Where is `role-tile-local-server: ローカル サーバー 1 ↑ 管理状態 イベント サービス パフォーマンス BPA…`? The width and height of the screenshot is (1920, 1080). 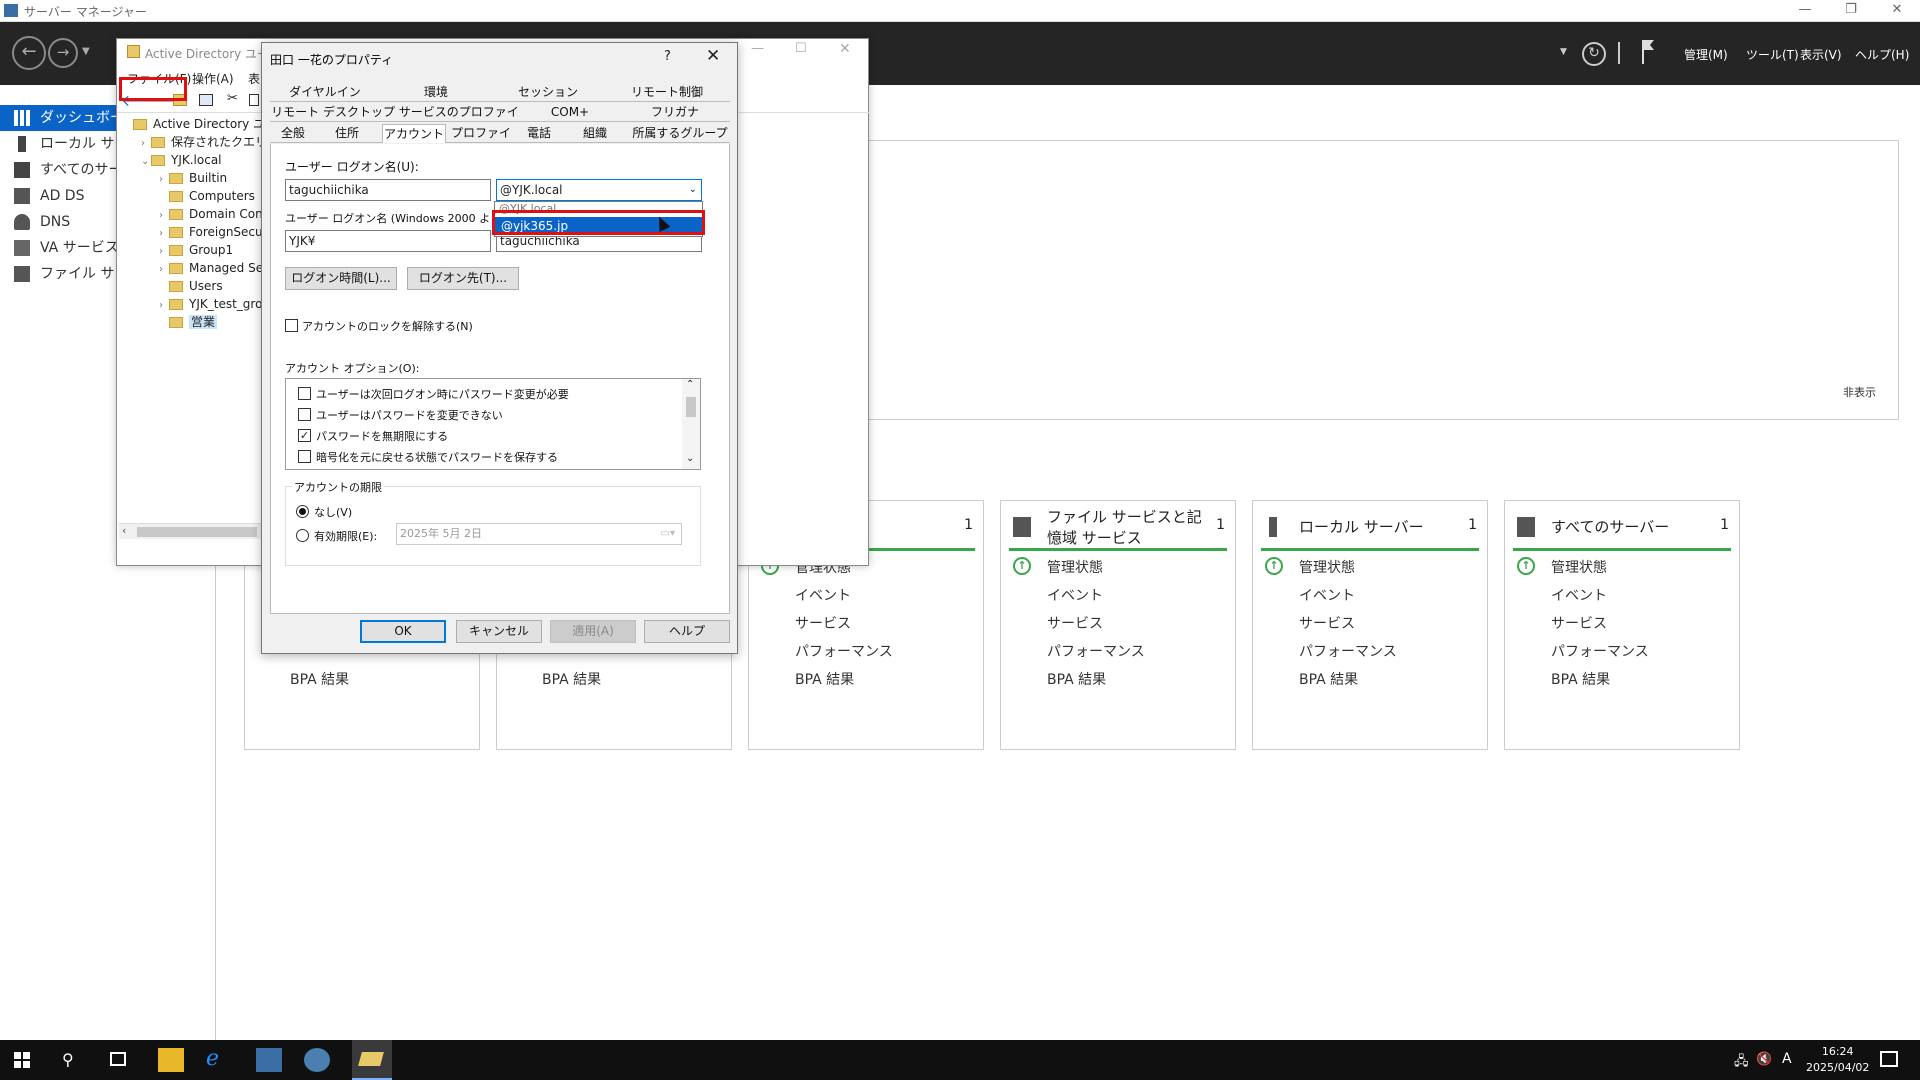
role-tile-local-server: ローカル サーバー 1 ↑ 管理状態 イベント サービス パフォーマンス BPA… is located at coordinates (1370, 625).